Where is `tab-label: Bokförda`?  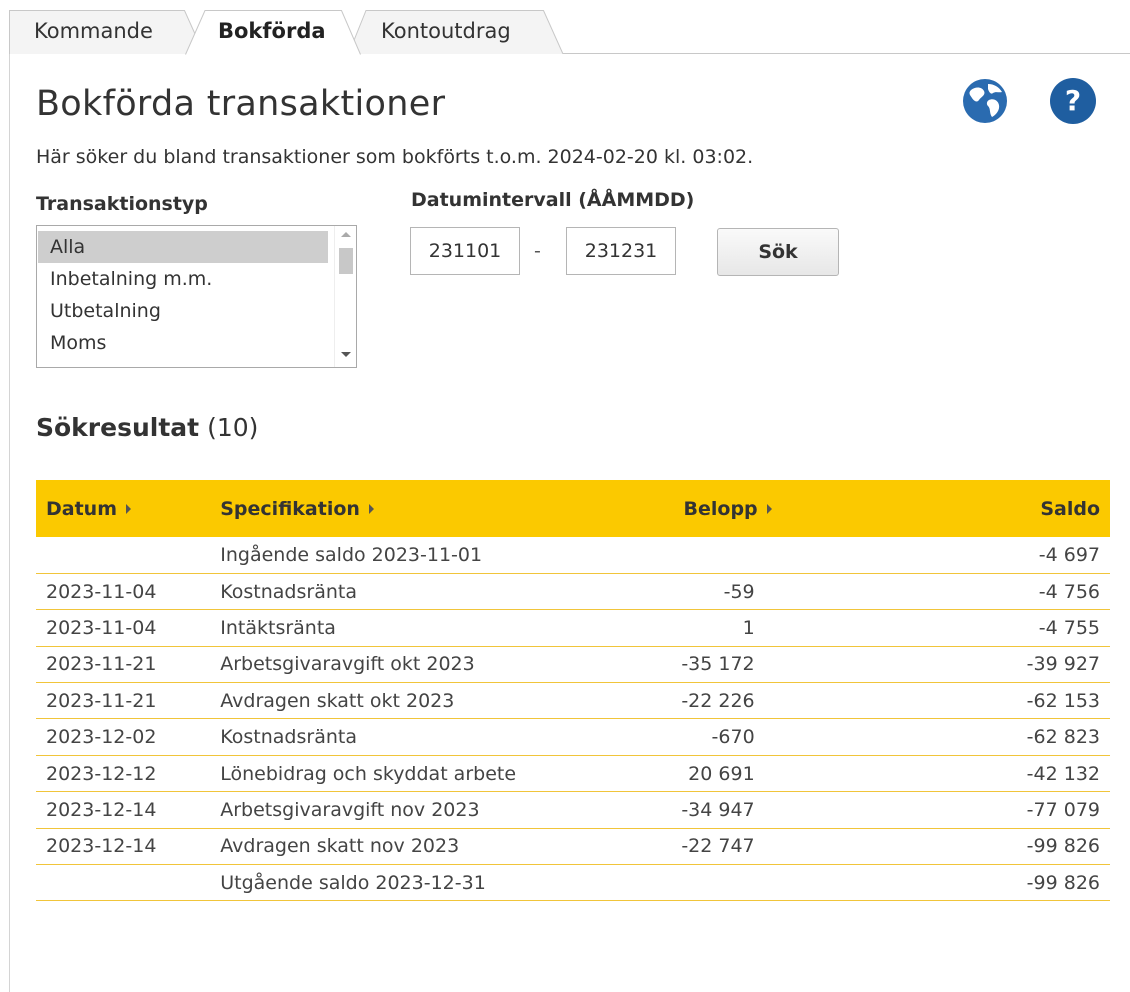
tab-label: Bokförda is located at coordinates (272, 31).